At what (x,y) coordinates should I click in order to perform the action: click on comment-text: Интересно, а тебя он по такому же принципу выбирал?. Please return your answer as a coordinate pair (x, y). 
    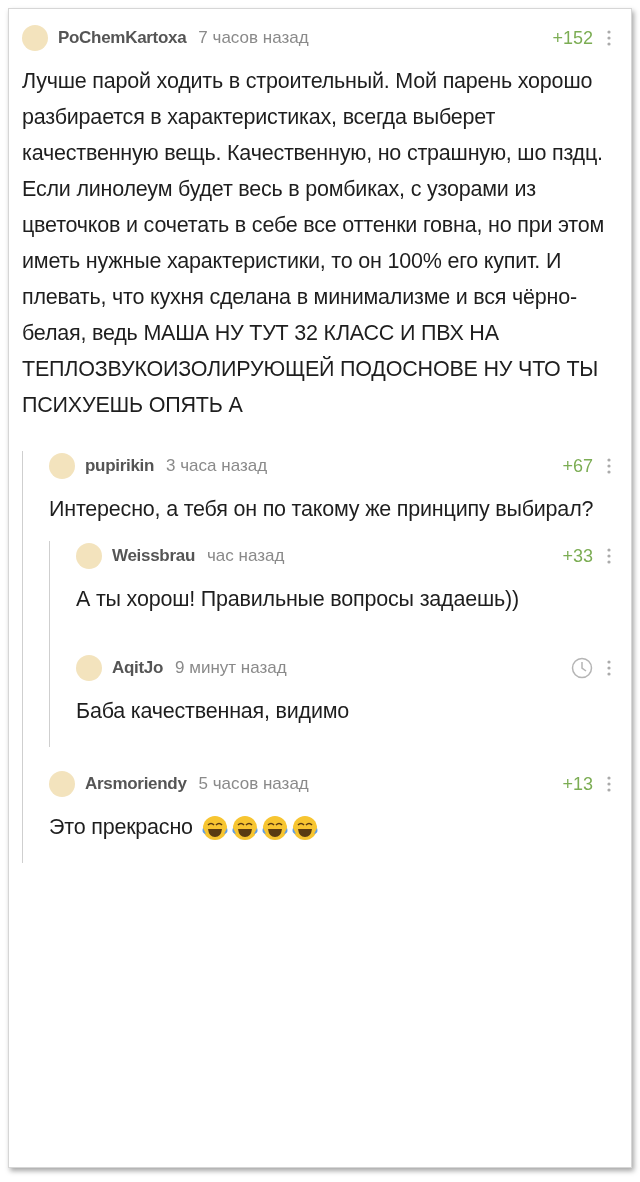
    Looking at the image, I should click on (321, 509).